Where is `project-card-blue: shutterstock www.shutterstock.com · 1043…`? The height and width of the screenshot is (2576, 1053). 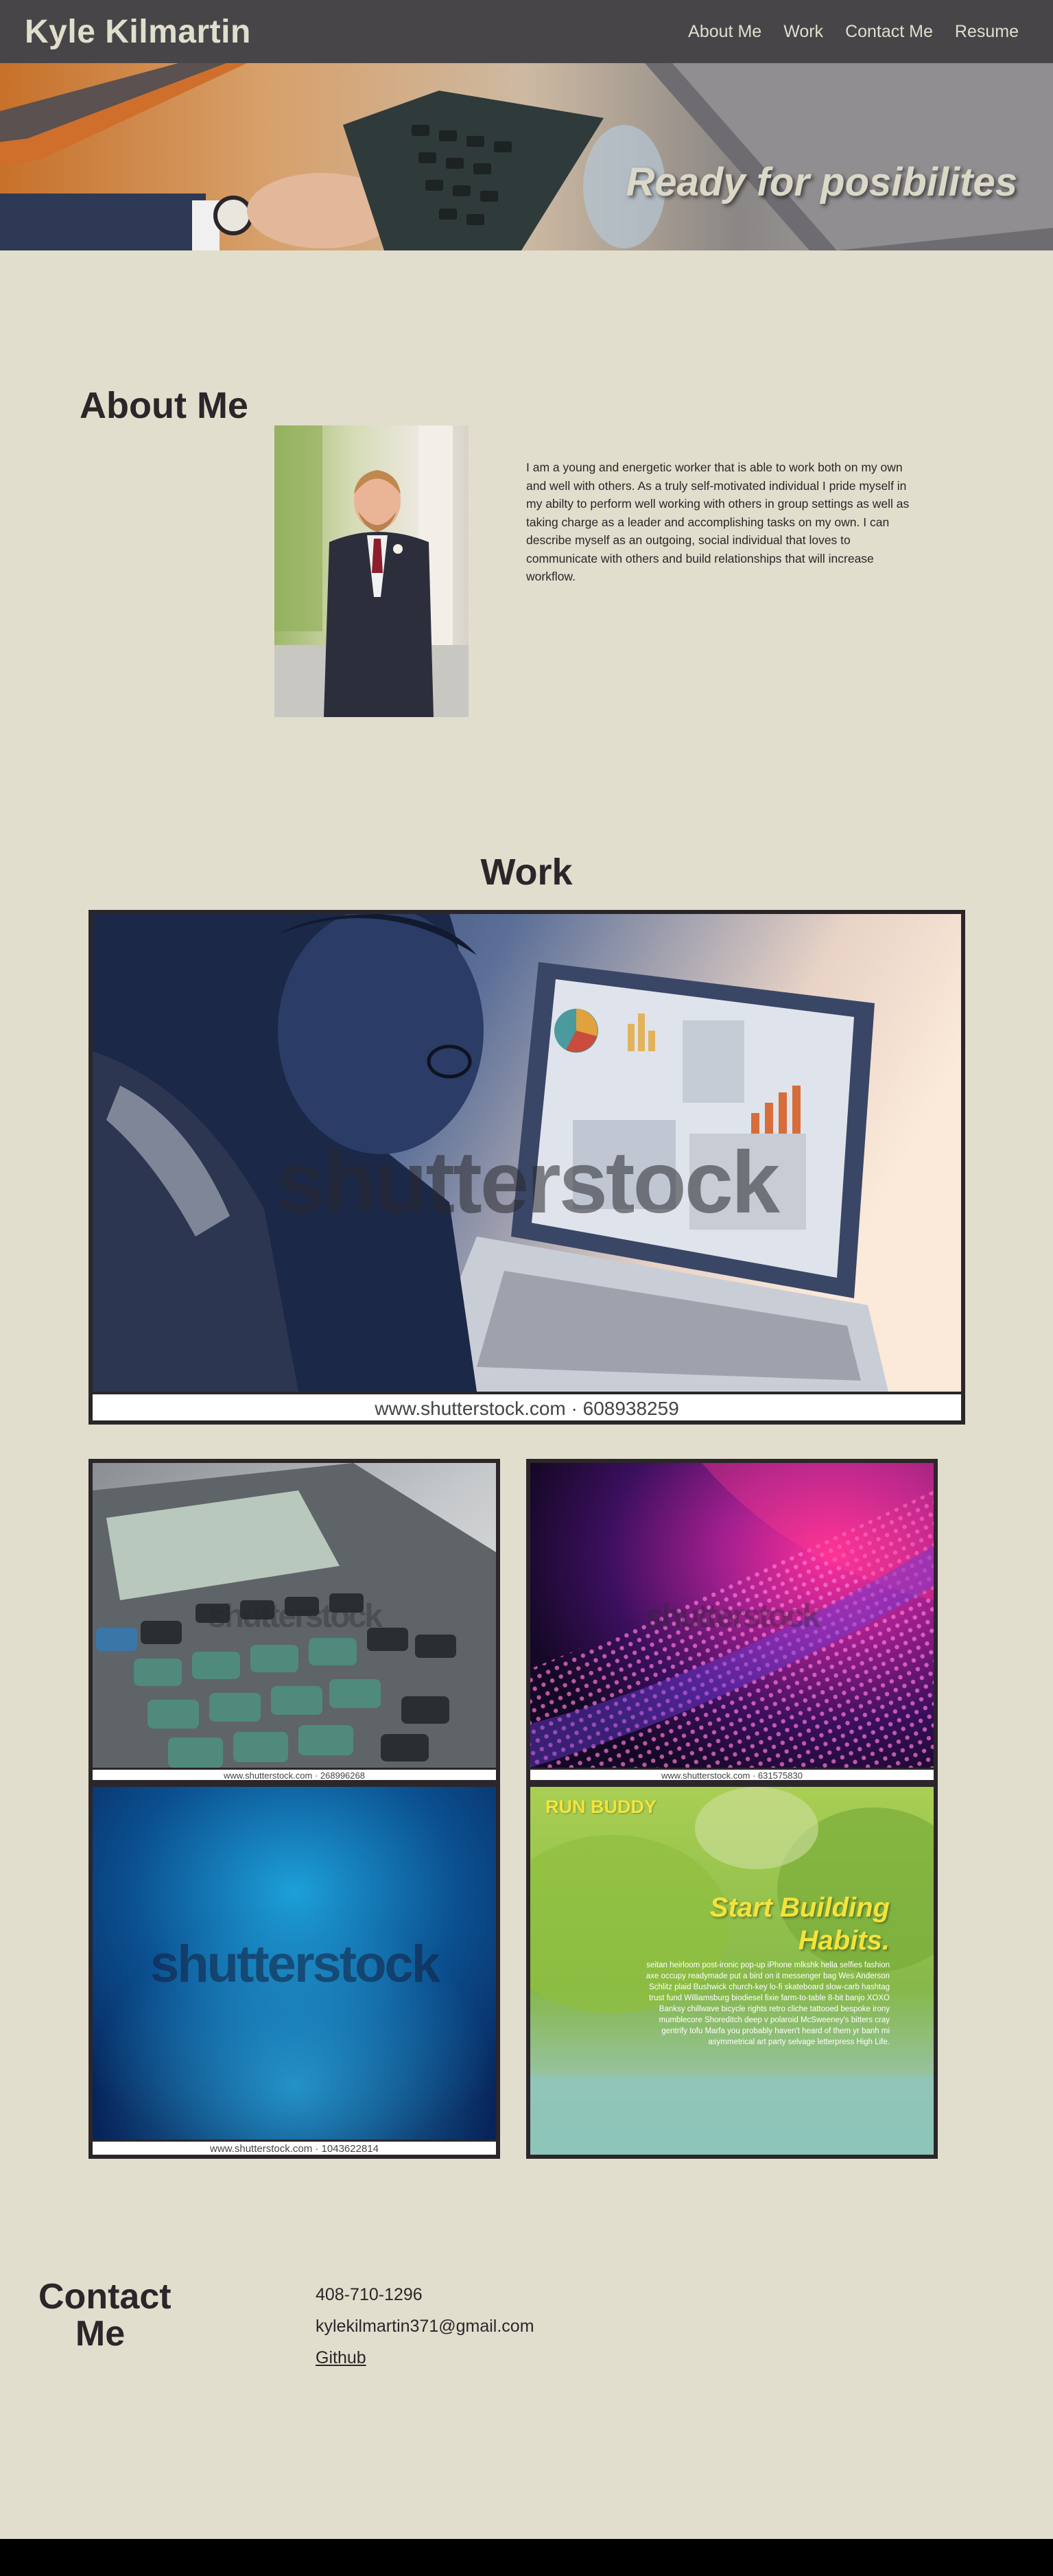 project-card-blue: shutterstock www.shutterstock.com · 1043… is located at coordinates (294, 1971).